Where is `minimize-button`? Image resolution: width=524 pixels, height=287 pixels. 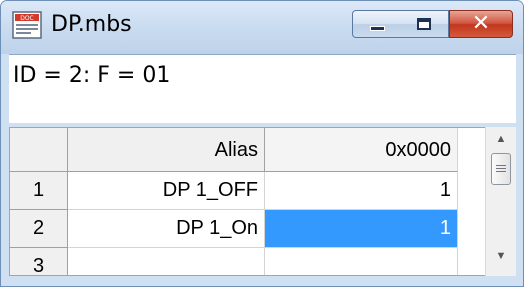
minimize-button is located at coordinates (377, 24).